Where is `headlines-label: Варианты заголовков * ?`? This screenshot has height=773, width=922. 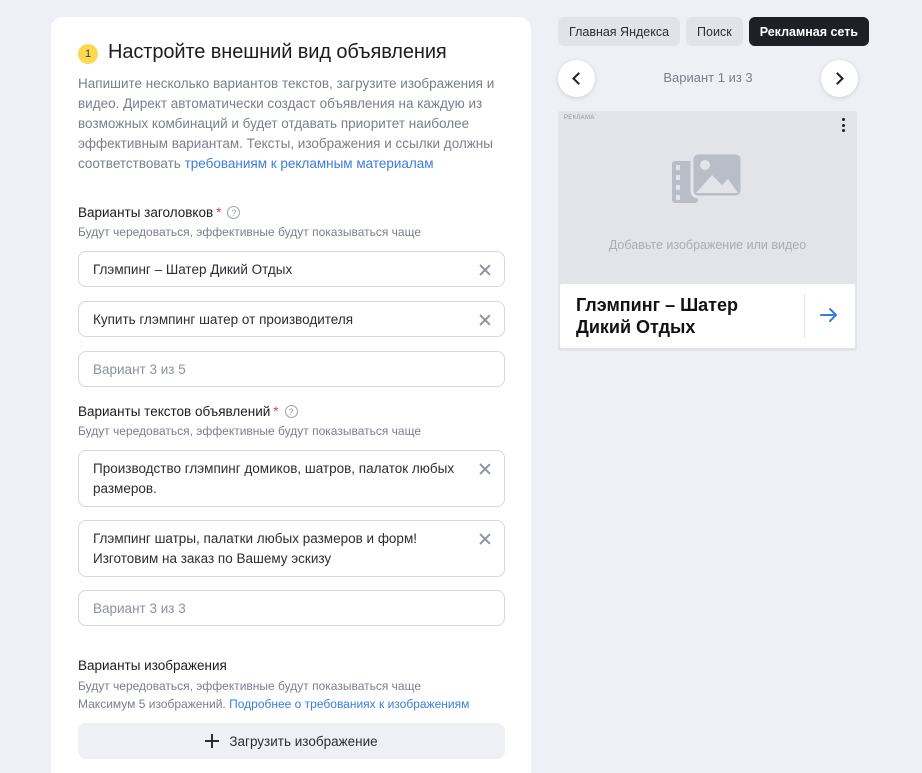 headlines-label: Варианты заголовков * ? is located at coordinates (159, 212).